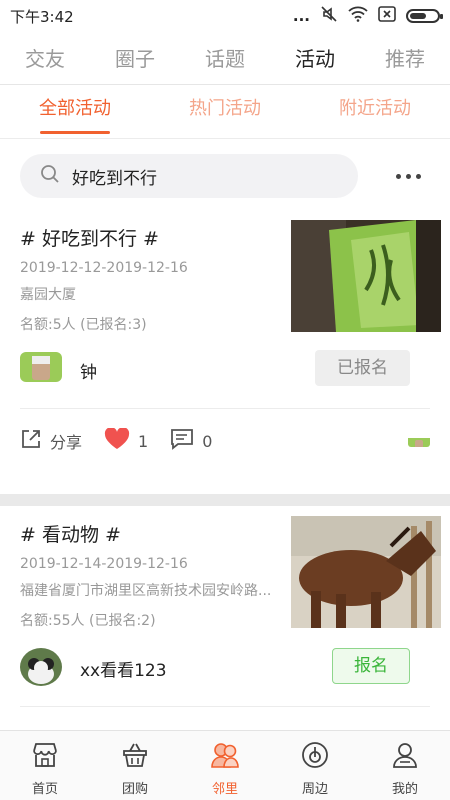 This screenshot has width=450, height=800. I want to click on mute-icon, so click(329, 16).